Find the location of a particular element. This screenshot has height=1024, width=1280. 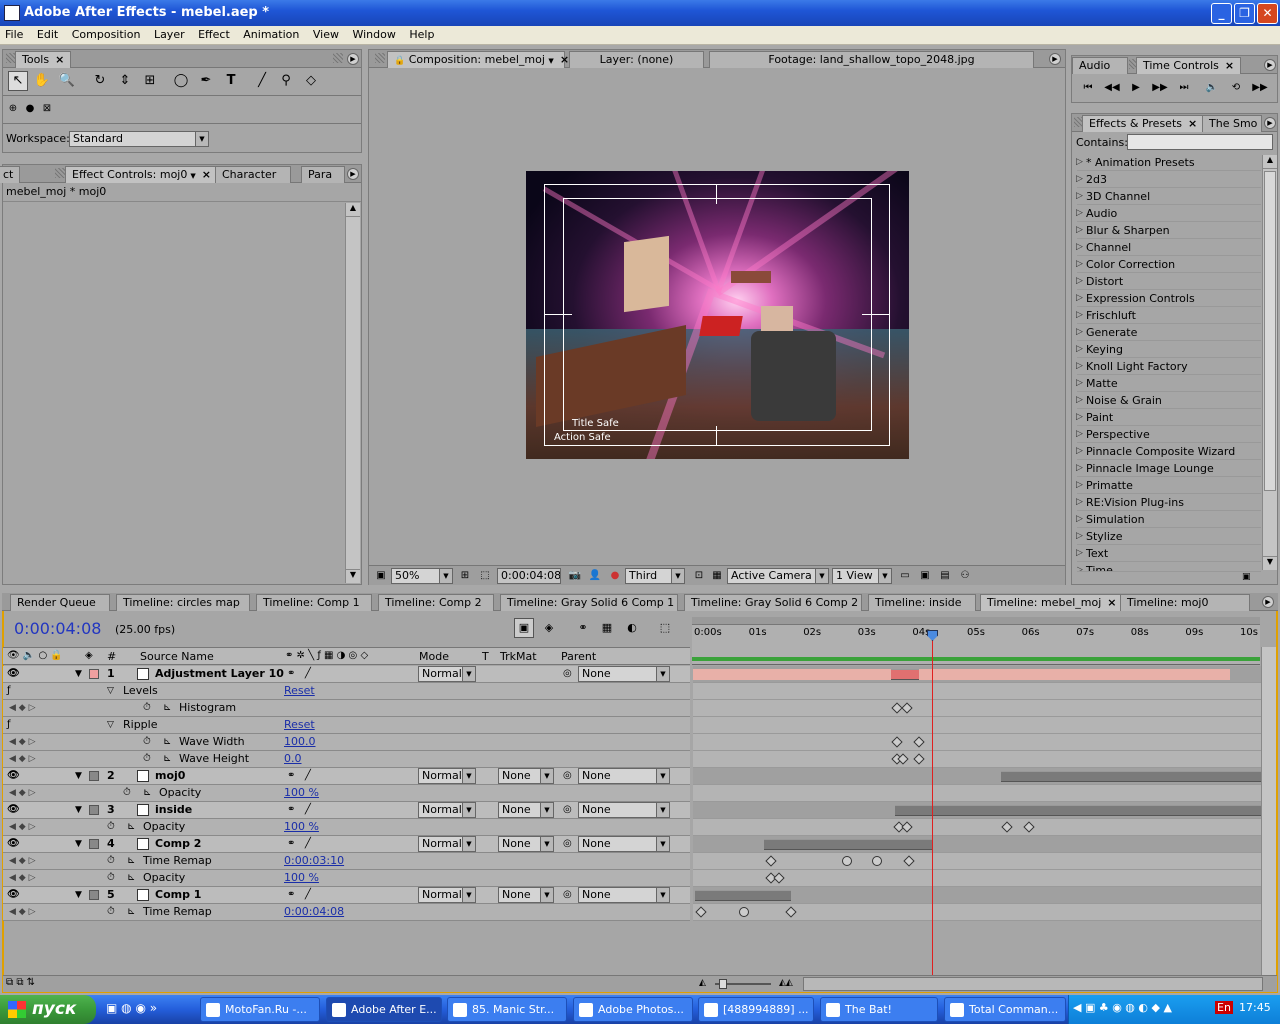

timeline-property-row: ƒ ▽ Ripple Reset is located at coordinates (346, 725).